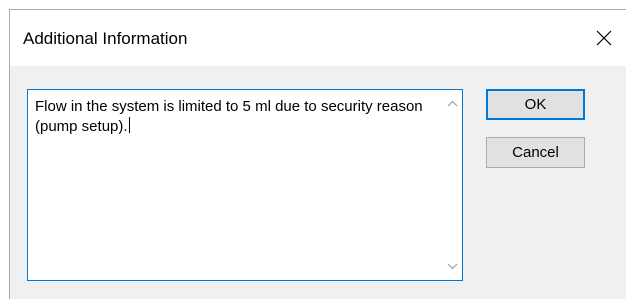 The width and height of the screenshot is (626, 299). Describe the element at coordinates (129, 125) in the screenshot. I see `text-caret` at that location.